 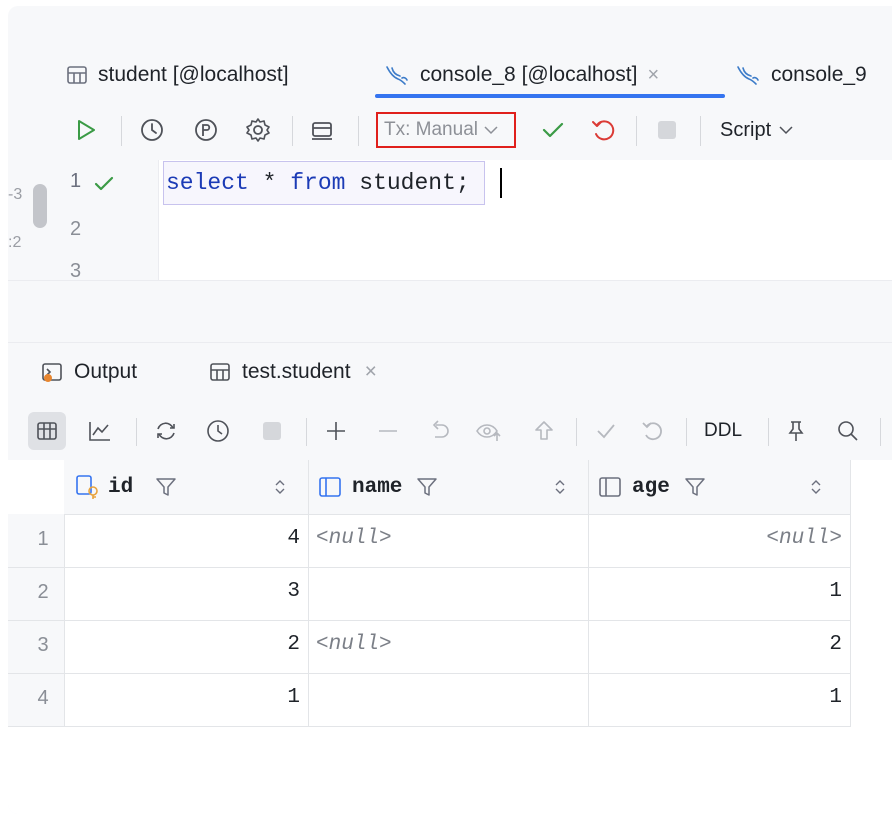 I want to click on cell-age: <null>, so click(x=720, y=538).